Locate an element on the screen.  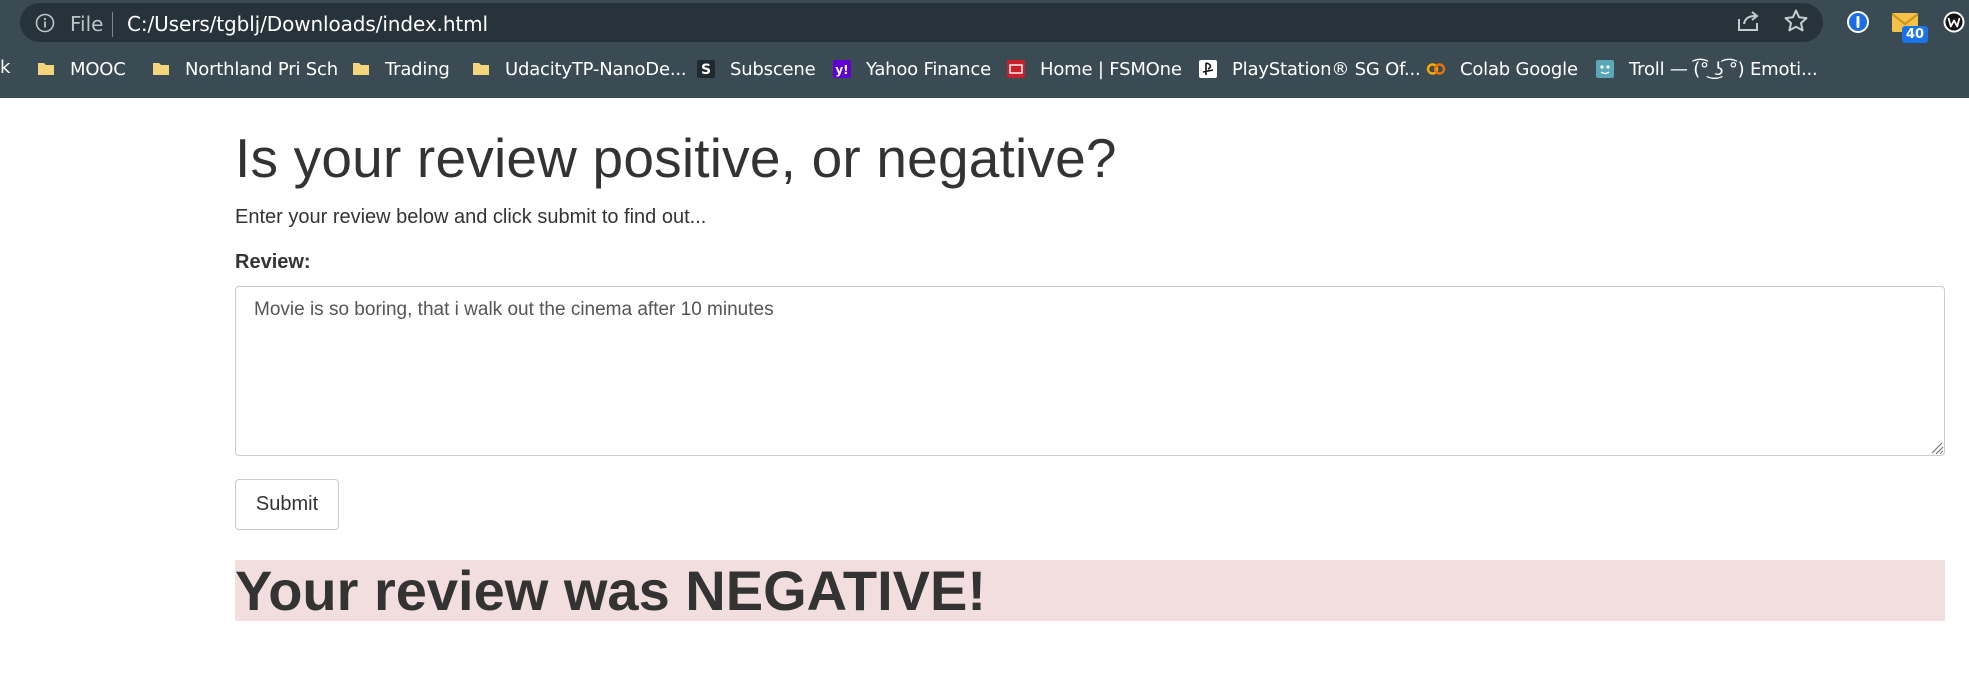
address-separator is located at coordinates (112, 24).